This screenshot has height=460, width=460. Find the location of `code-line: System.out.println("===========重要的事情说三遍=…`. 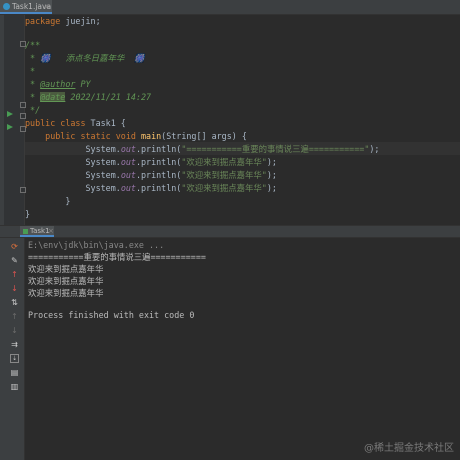

code-line: System.out.println("===========重要的事情说三遍=… is located at coordinates (202, 149).